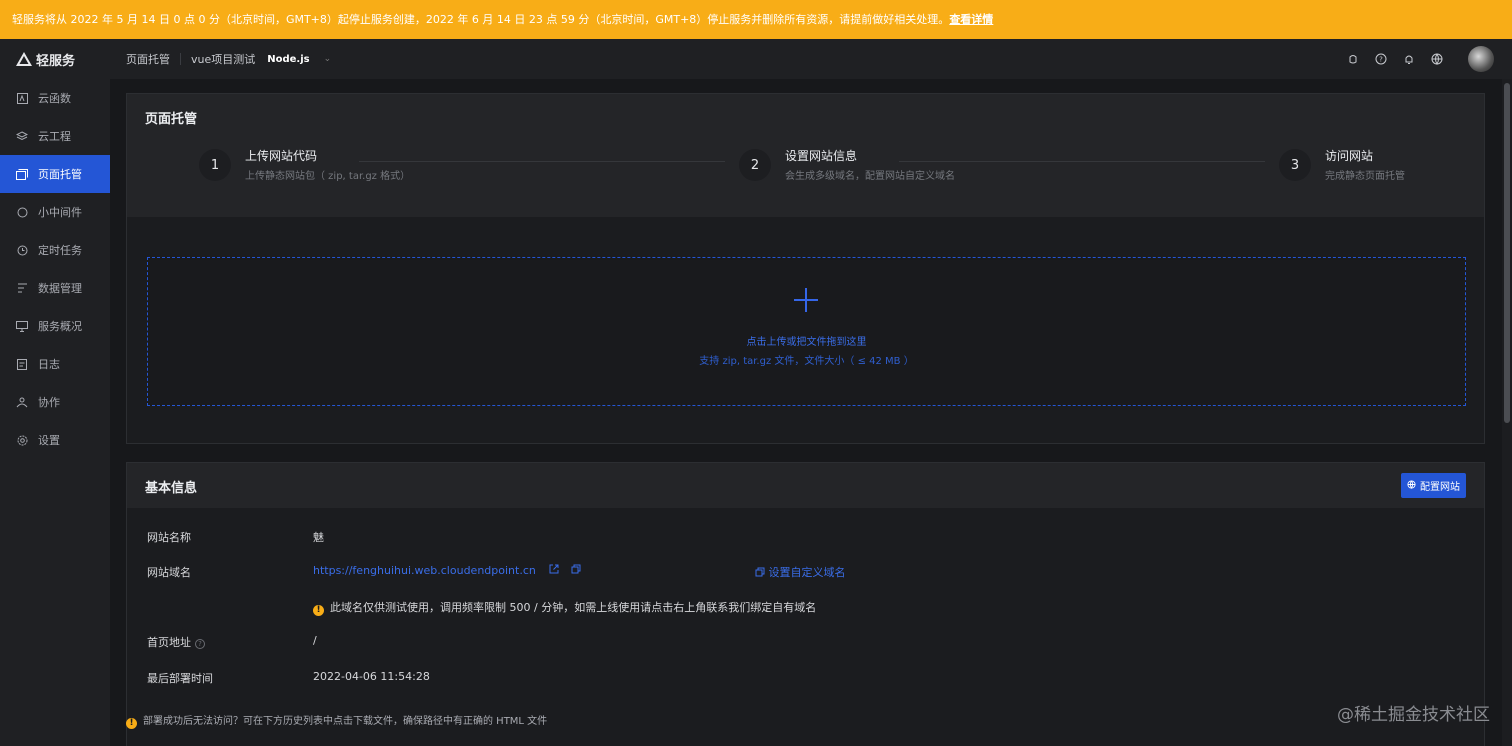 This screenshot has width=1512, height=746. I want to click on sidebar-item-label: 日志, so click(49, 364).